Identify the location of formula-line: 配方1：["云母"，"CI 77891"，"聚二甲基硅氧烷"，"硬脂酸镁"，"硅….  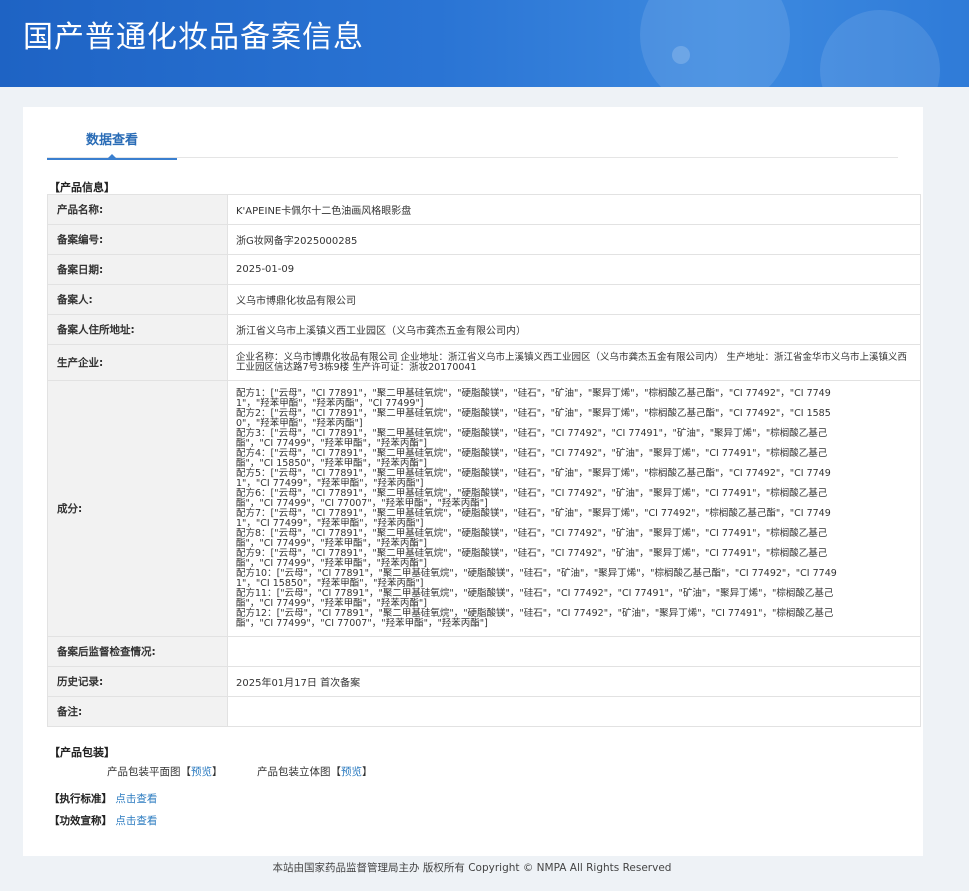
(533, 398).